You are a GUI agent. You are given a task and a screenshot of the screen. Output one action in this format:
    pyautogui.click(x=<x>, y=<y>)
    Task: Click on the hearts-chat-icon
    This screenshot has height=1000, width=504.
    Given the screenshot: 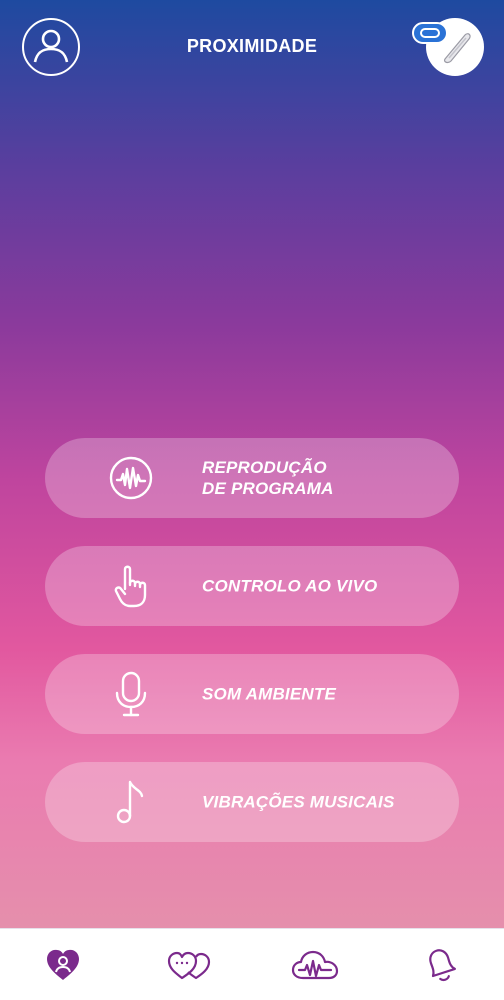 What is the action you would take?
    pyautogui.click(x=189, y=967)
    